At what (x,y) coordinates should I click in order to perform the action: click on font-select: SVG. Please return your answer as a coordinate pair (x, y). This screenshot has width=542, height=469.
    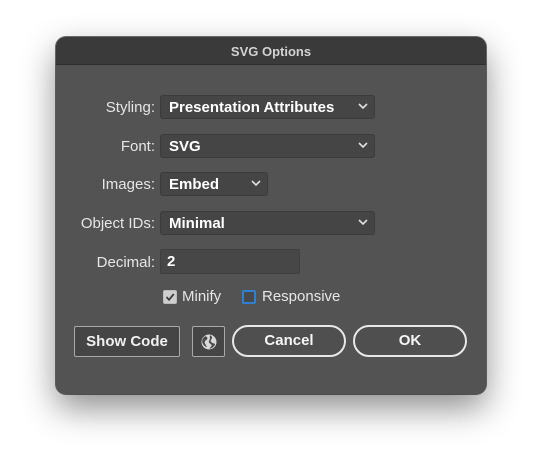
    Looking at the image, I should click on (267, 146).